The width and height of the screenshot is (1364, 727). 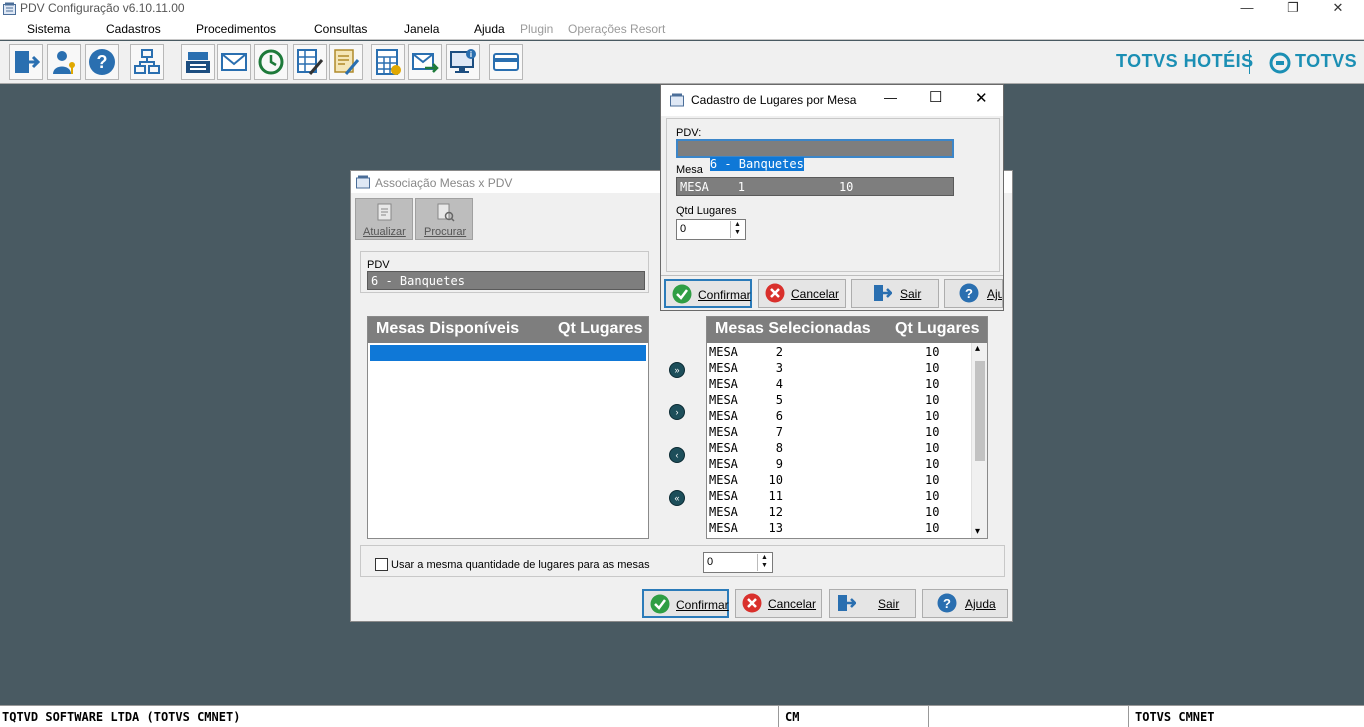 I want to click on pdv-field: 6 - Banquetes, so click(x=506, y=280).